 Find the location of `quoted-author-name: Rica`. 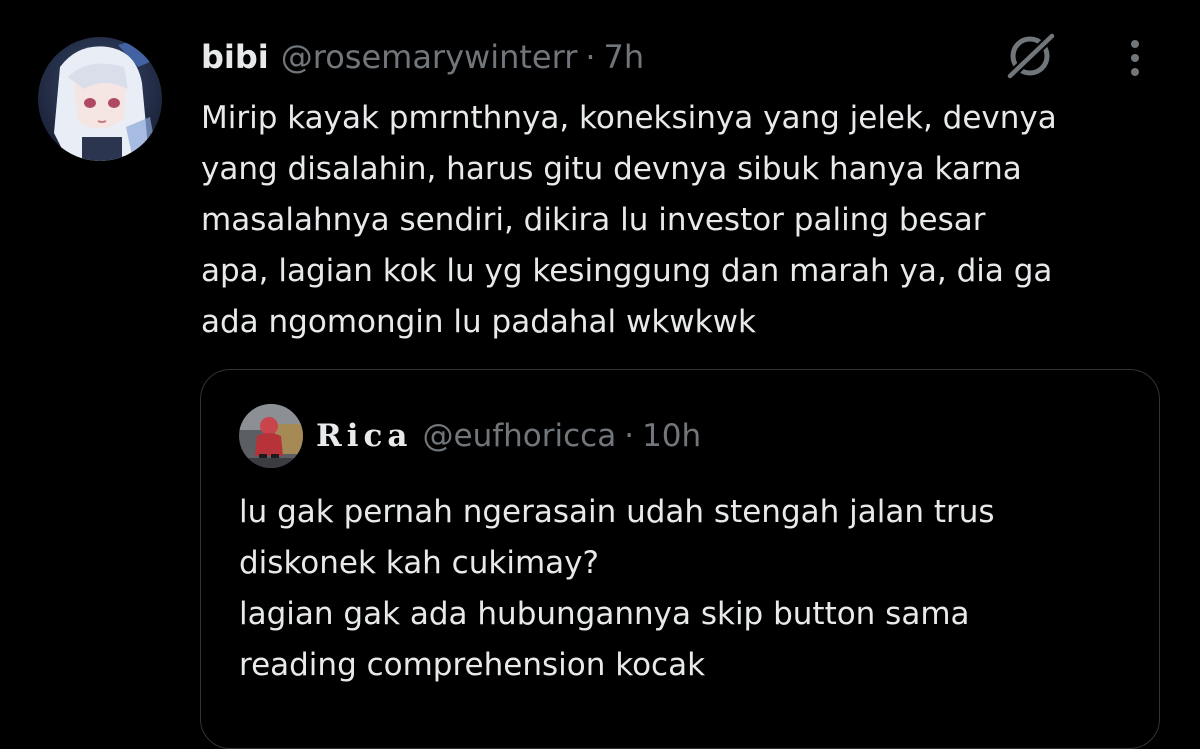

quoted-author-name: Rica is located at coordinates (364, 436).